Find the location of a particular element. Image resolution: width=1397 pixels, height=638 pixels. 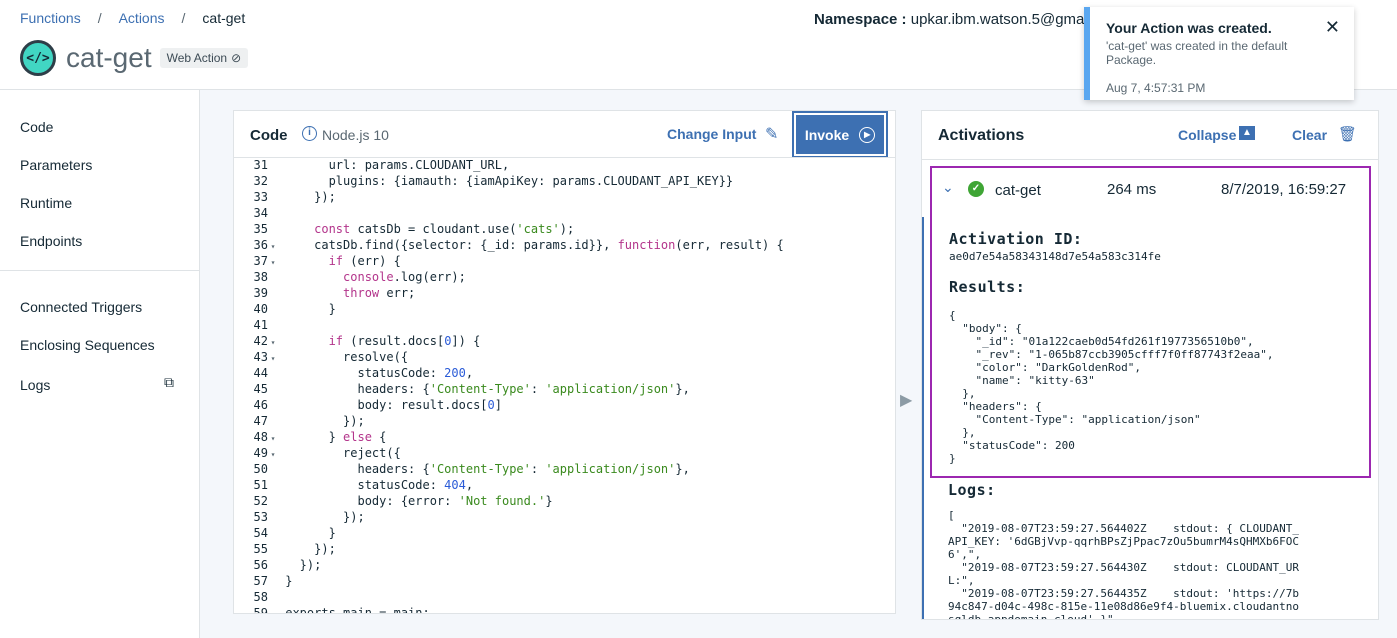

code-line: 39 throw err; is located at coordinates (564, 293).